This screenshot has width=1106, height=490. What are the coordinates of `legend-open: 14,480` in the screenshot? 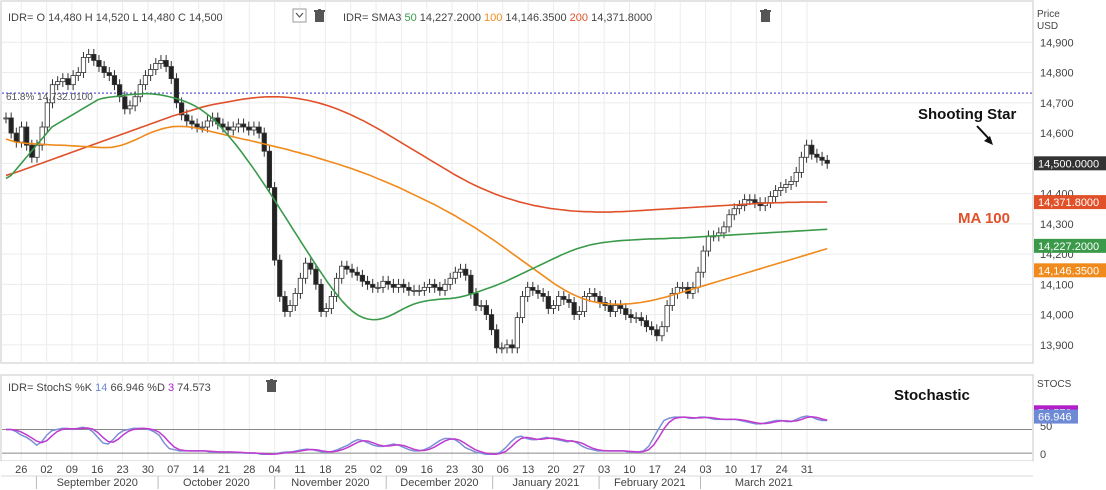 It's located at (65, 18).